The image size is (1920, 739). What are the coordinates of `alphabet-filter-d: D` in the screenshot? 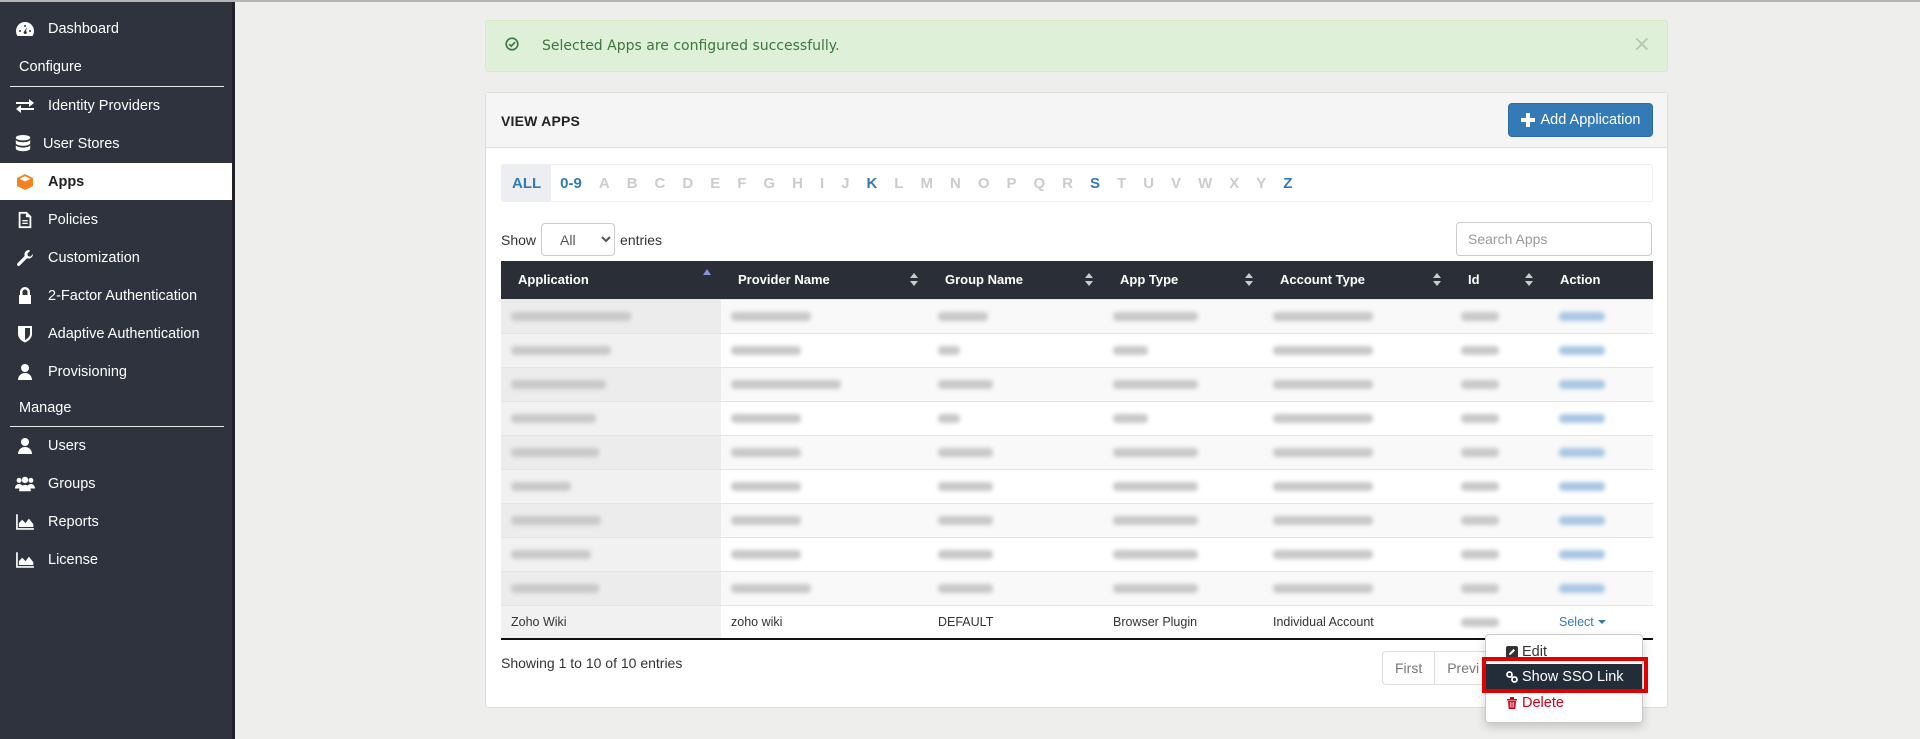 It's located at (687, 183).